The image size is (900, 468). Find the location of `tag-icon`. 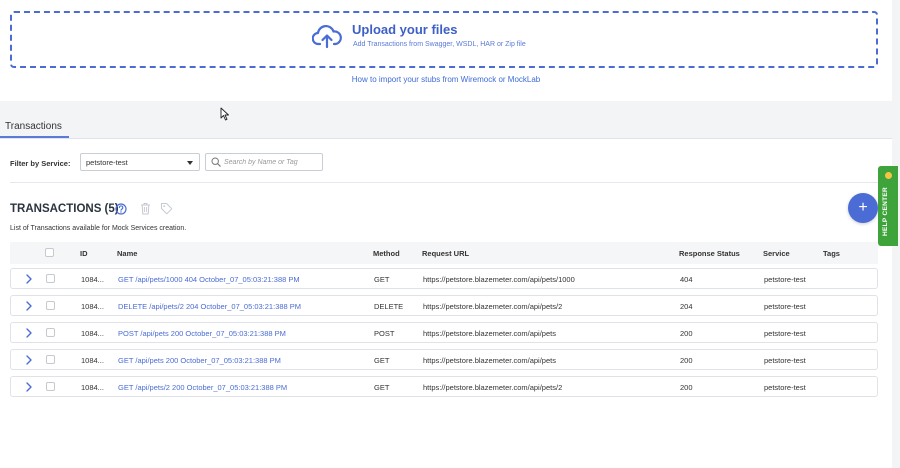

tag-icon is located at coordinates (166, 208).